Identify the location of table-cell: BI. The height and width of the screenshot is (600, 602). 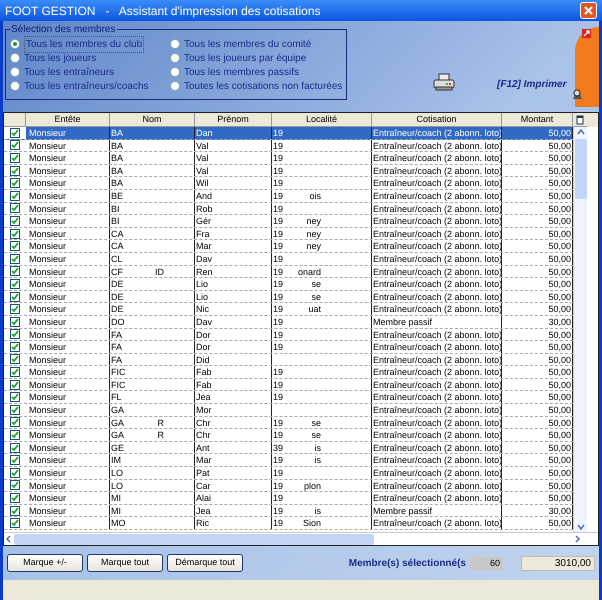
(115, 208).